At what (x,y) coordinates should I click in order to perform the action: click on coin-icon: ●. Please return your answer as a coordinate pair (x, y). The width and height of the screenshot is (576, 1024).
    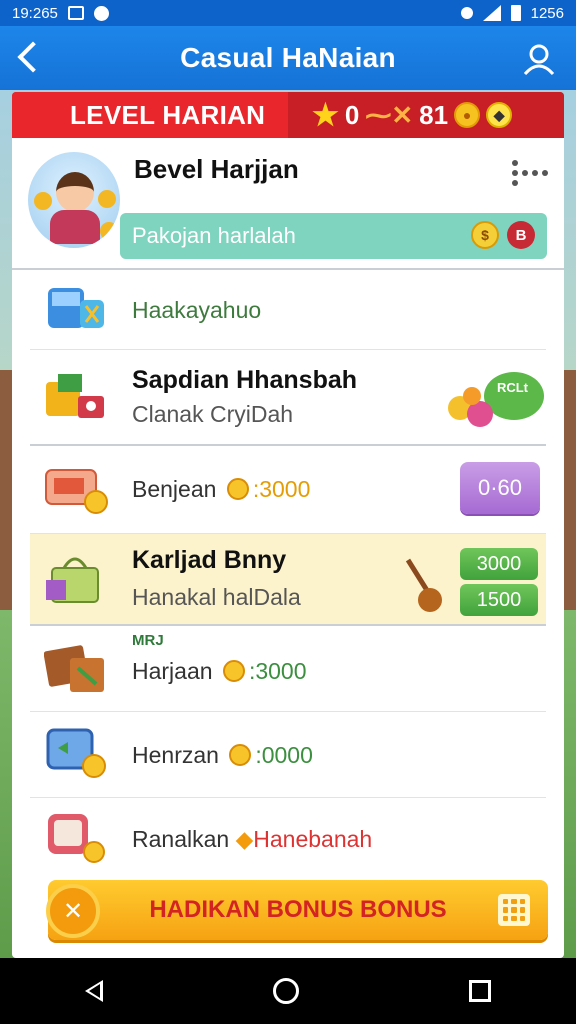
    Looking at the image, I should click on (467, 115).